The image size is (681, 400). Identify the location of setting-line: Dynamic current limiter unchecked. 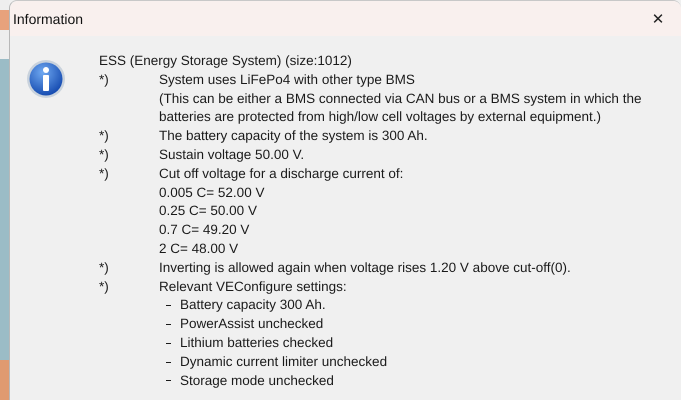
(284, 361).